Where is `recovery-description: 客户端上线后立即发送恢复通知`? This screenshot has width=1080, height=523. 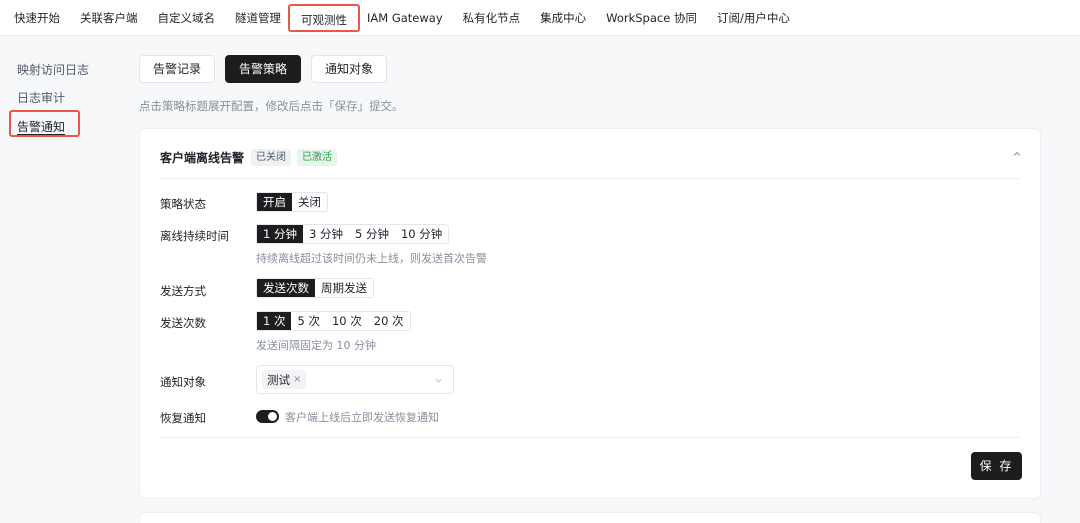
recovery-description: 客户端上线后立即发送恢复通知 is located at coordinates (362, 417).